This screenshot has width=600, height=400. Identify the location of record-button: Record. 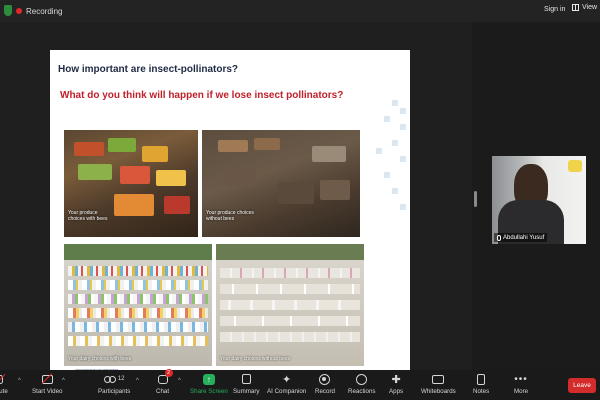
(325, 383).